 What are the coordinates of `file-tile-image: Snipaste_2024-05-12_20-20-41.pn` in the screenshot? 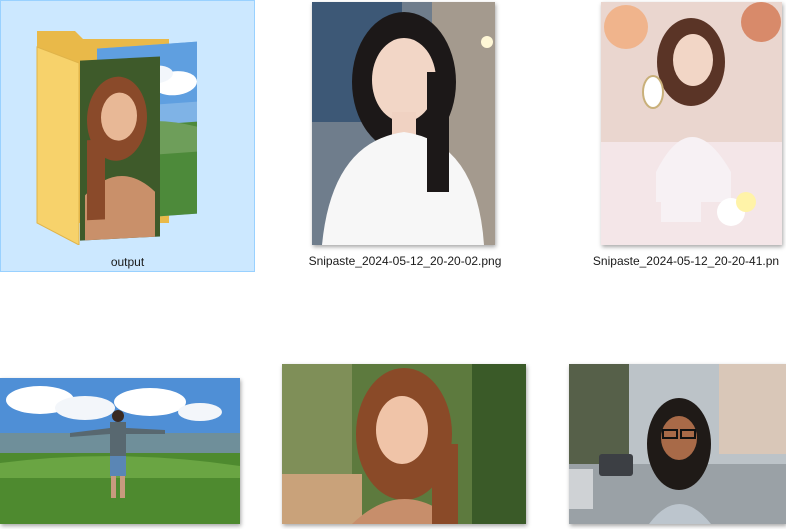 It's located at (686, 136).